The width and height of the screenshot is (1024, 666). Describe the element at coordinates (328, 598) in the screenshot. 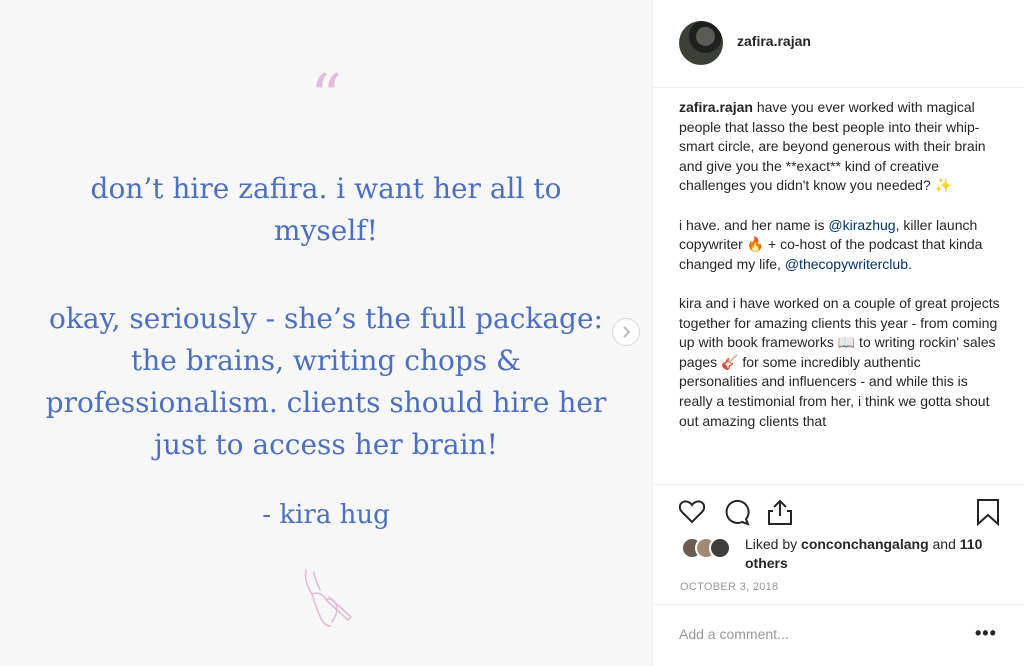

I see `hand-writing-icon` at that location.